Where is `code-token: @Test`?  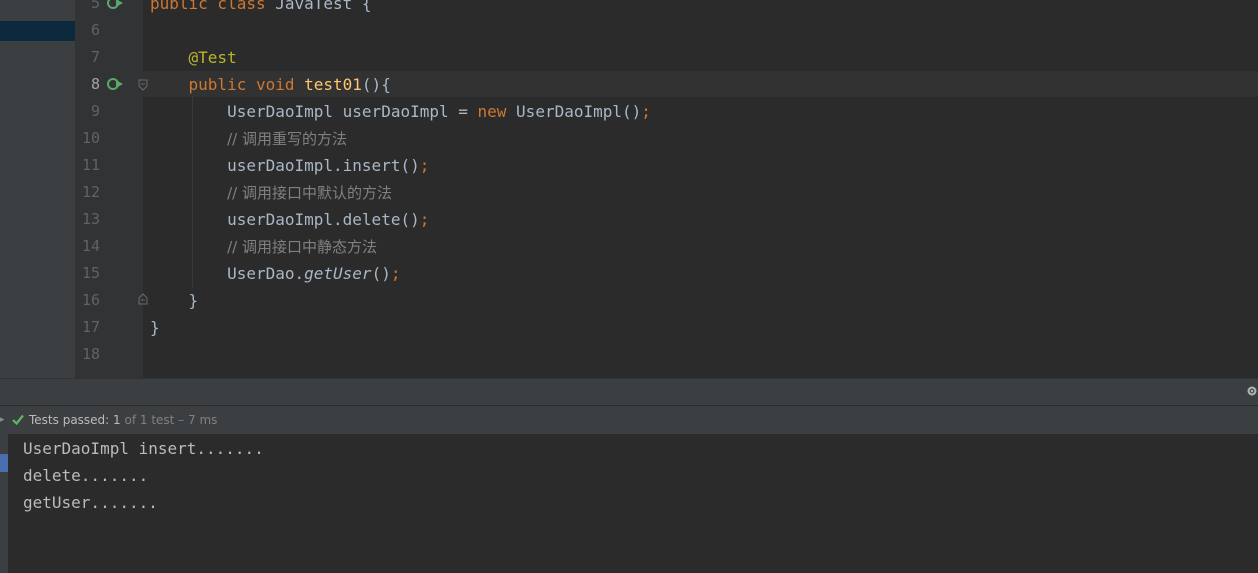
code-token: @Test is located at coordinates (212, 57).